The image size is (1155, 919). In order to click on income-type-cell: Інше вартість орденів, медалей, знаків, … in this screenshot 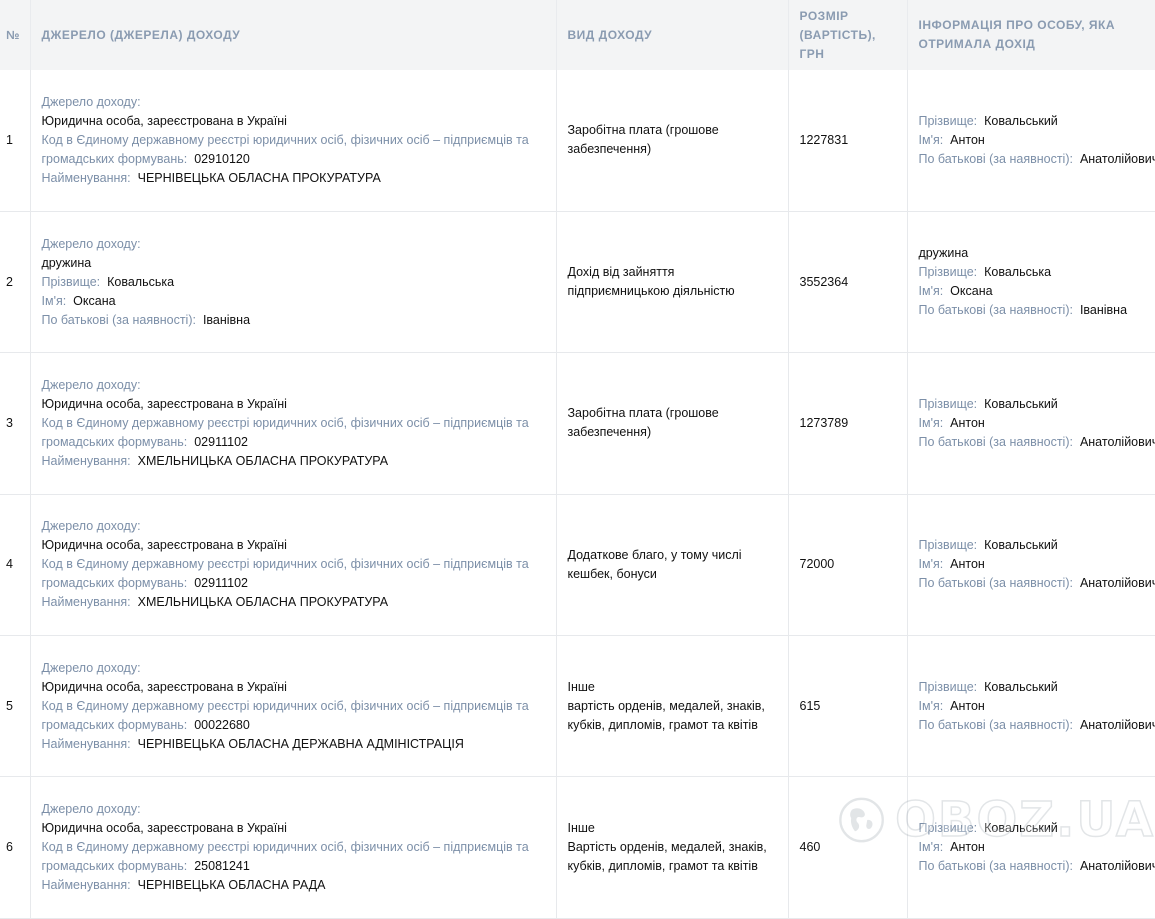, I will do `click(672, 706)`.